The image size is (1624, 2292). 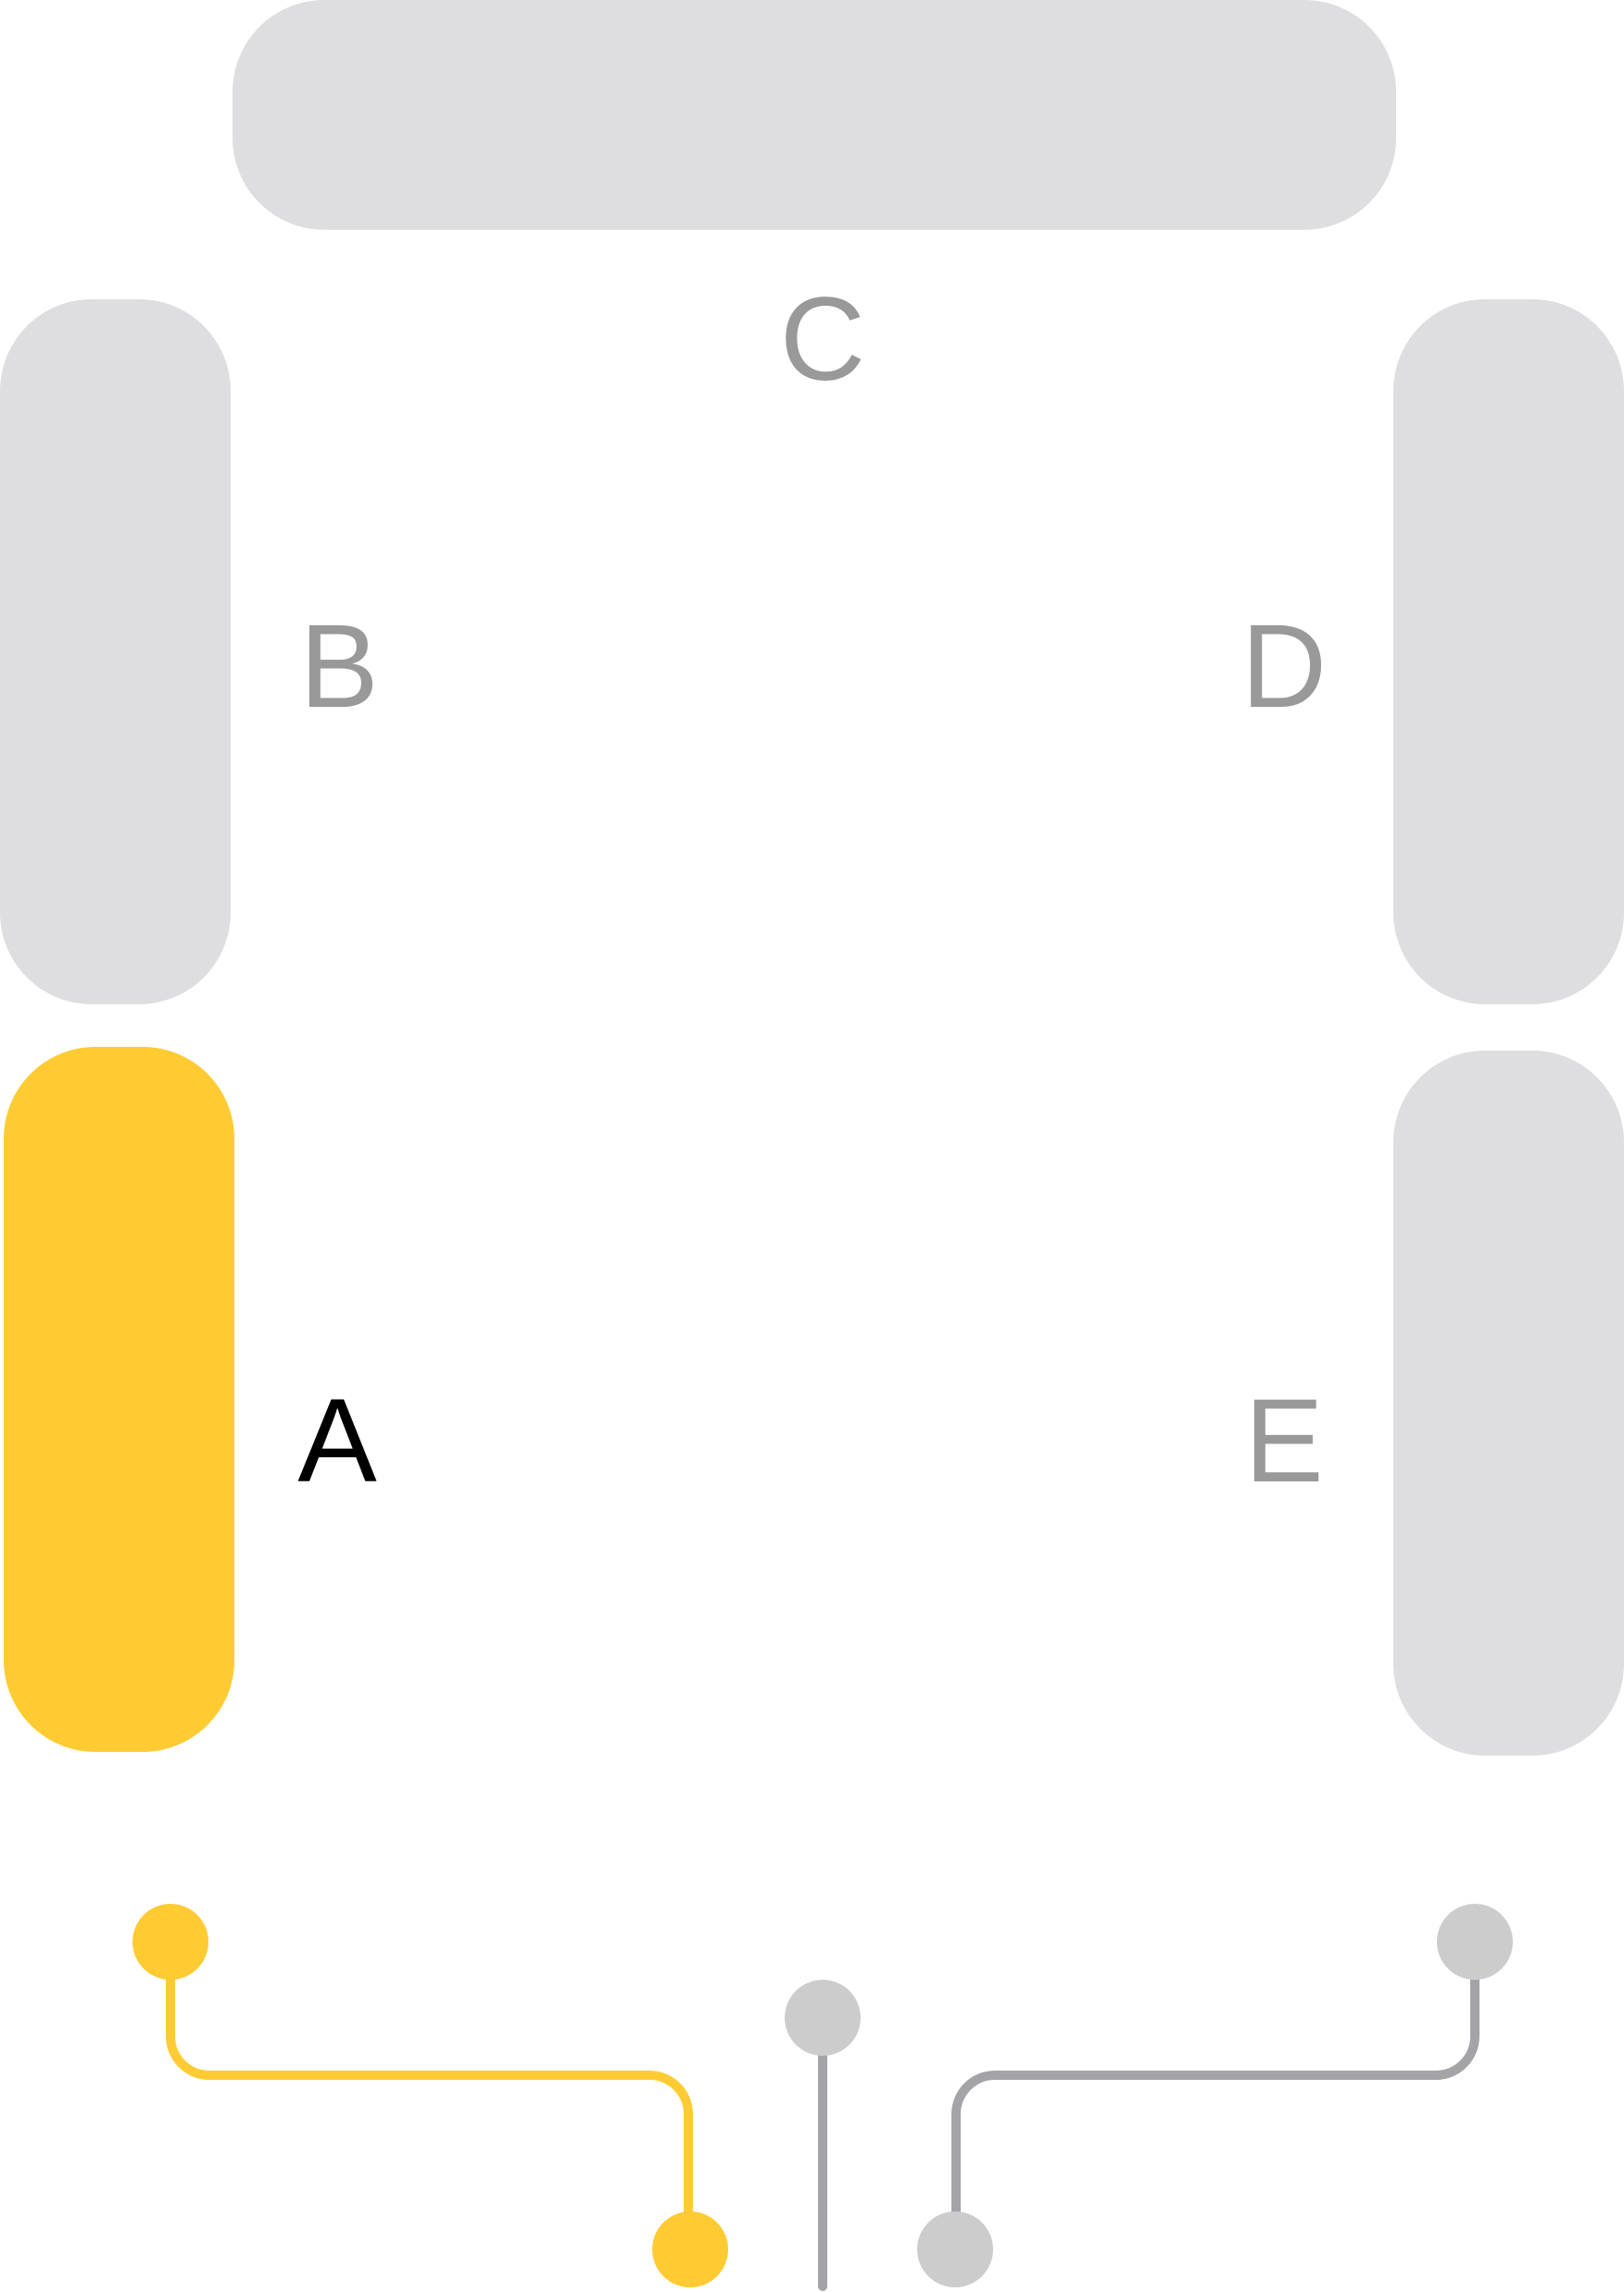 I want to click on connector-a-top-pad, so click(x=170, y=1942).